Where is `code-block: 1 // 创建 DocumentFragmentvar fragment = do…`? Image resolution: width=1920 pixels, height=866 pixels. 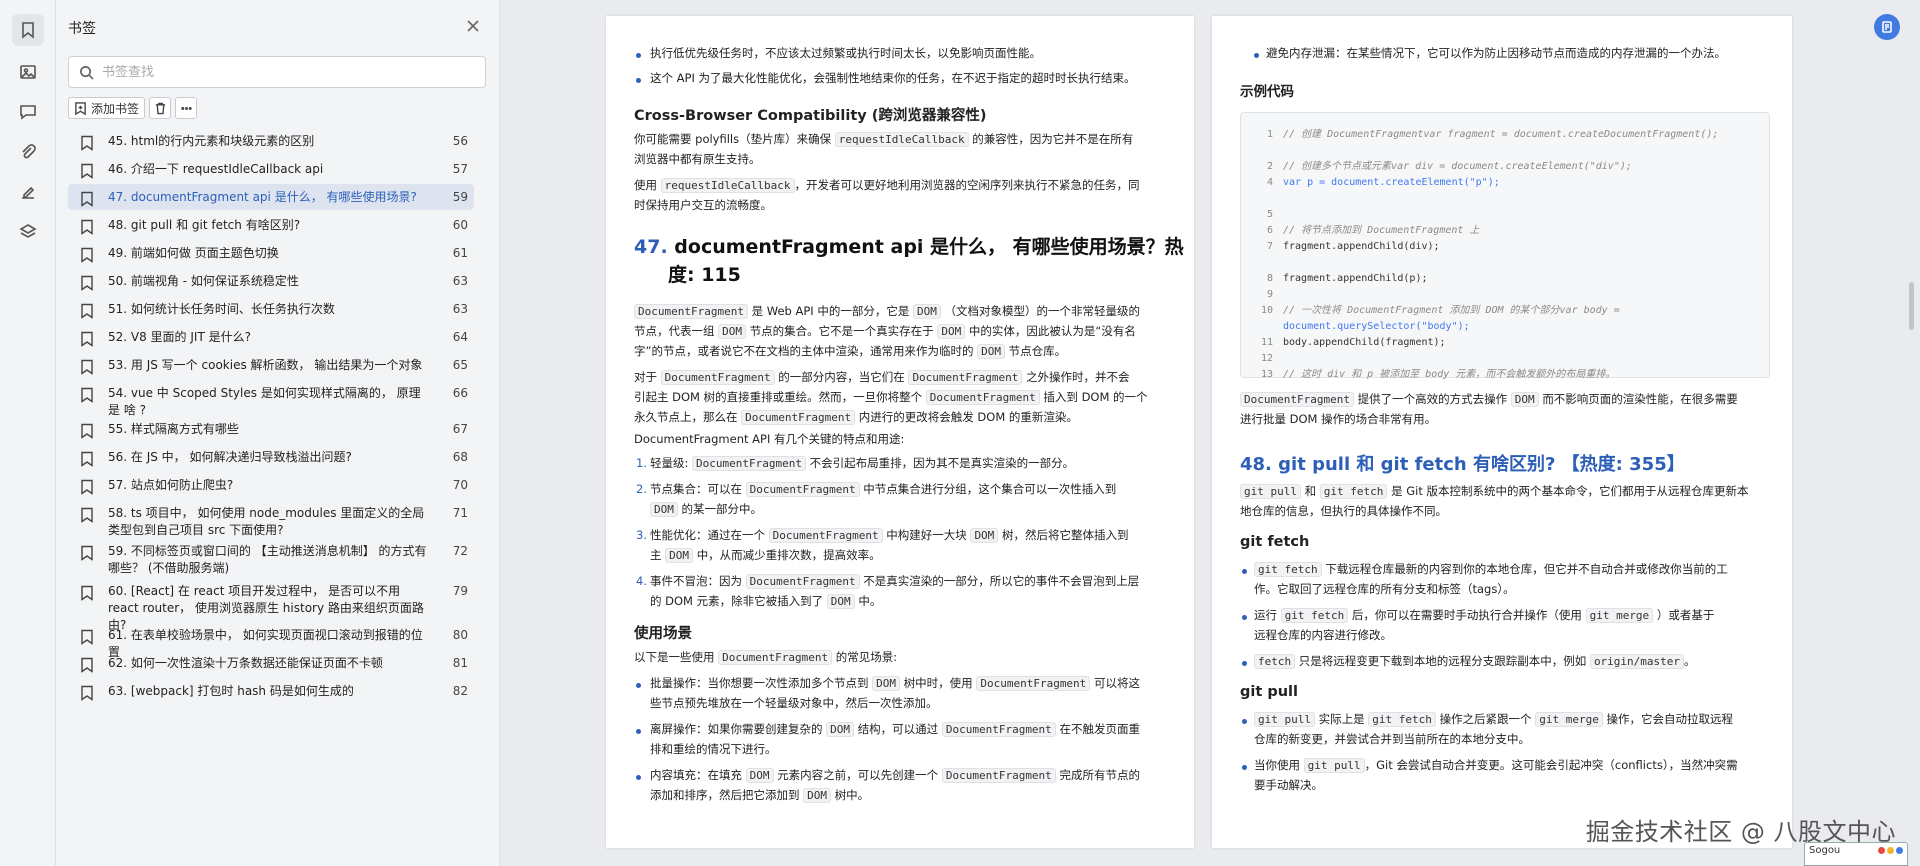 code-block: 1 // 创建 DocumentFragmentvar fragment = do… is located at coordinates (1505, 246).